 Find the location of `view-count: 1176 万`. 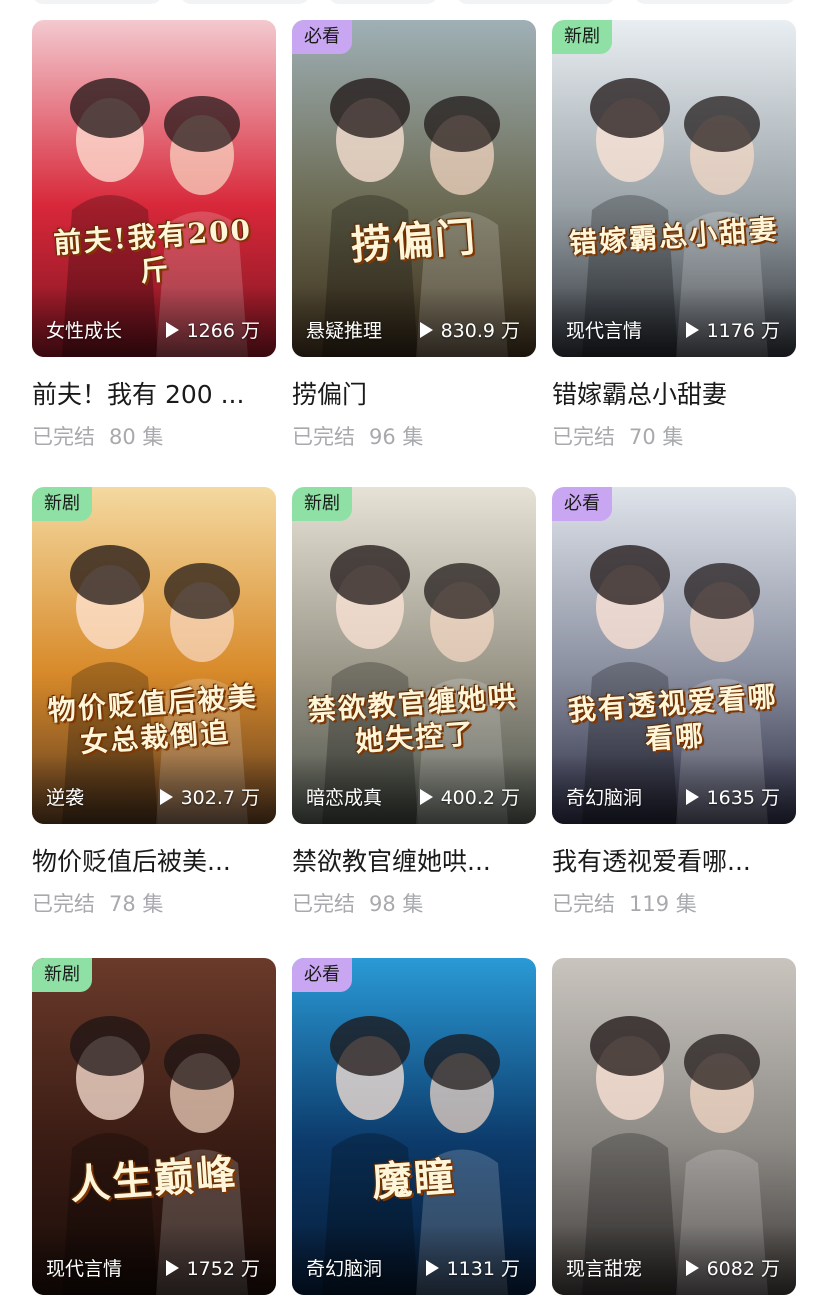

view-count: 1176 万 is located at coordinates (732, 329).